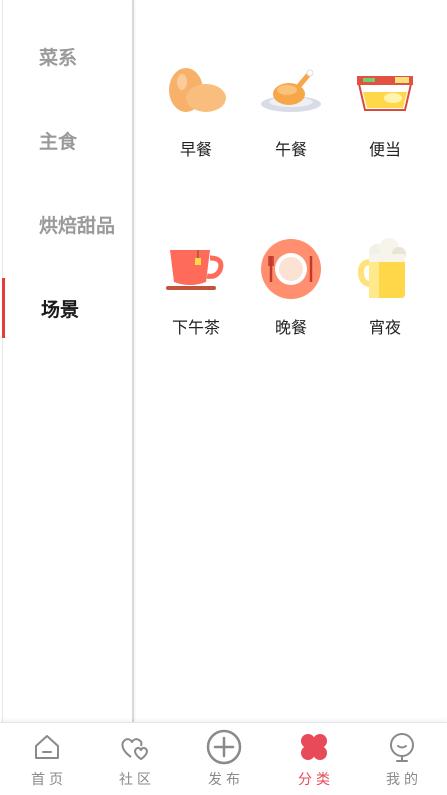 This screenshot has width=447, height=795. What do you see at coordinates (385, 269) in the screenshot?
I see `beer-mug-icon` at bounding box center [385, 269].